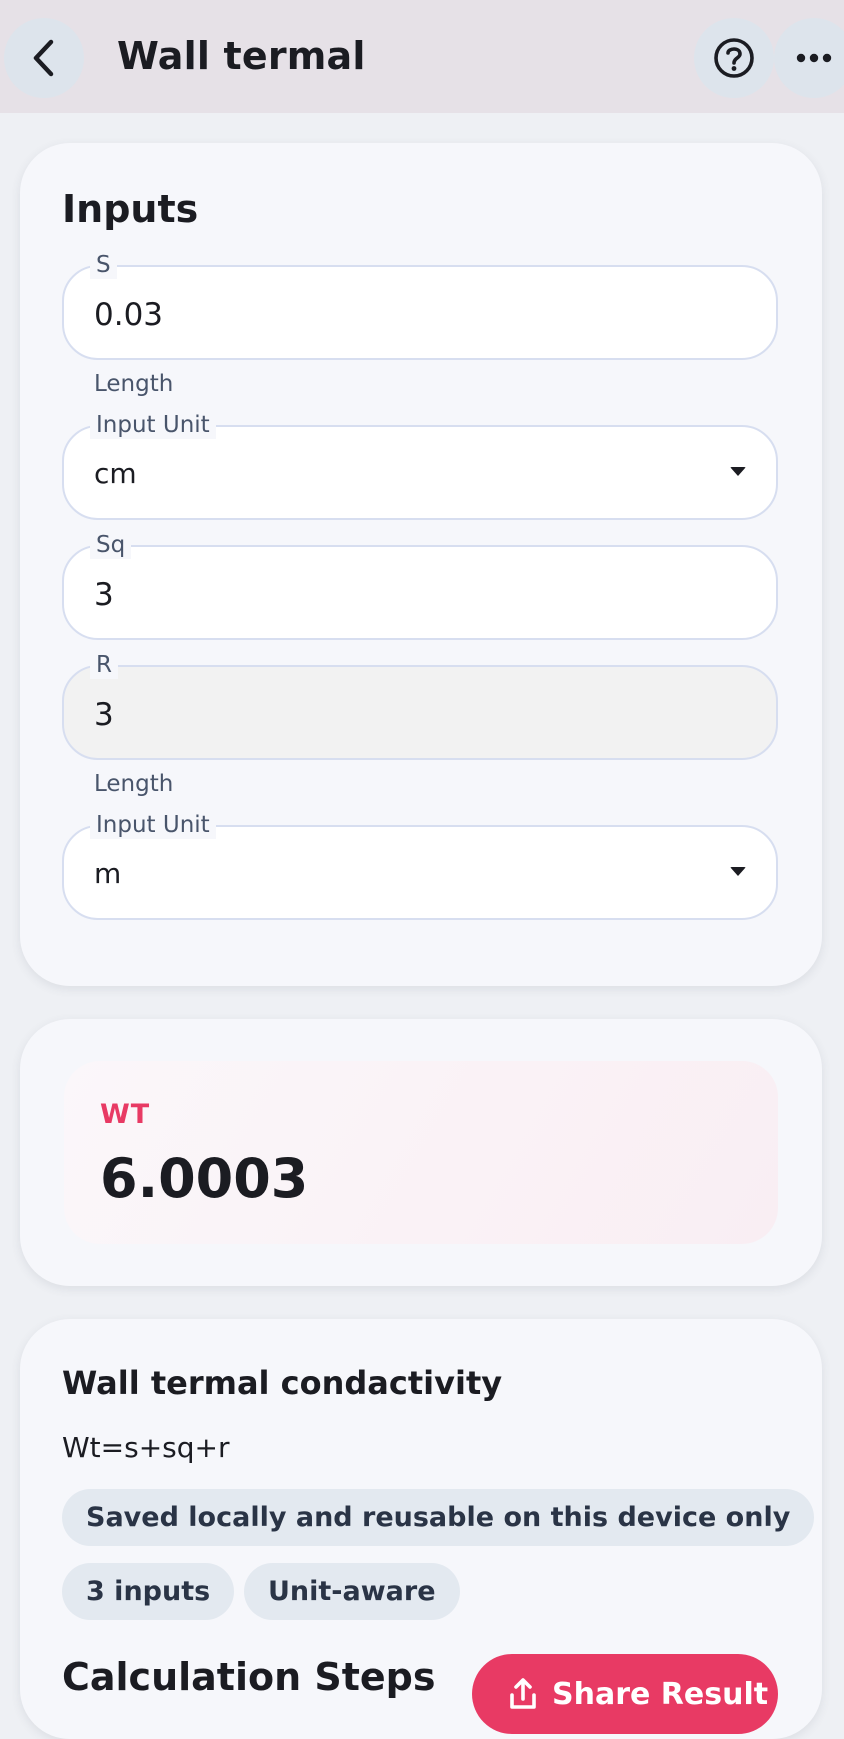  Describe the element at coordinates (104, 665) in the screenshot. I see `r-field-label: R` at that location.